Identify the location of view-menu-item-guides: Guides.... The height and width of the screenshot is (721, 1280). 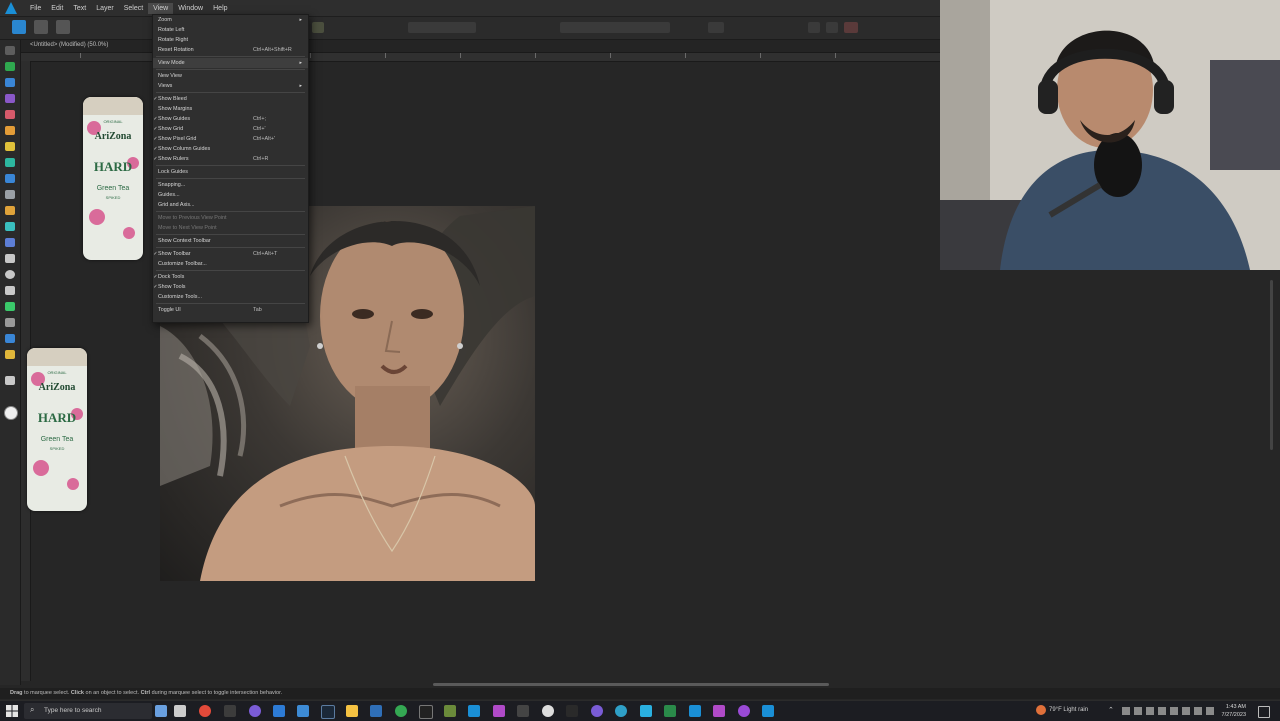
(230, 195).